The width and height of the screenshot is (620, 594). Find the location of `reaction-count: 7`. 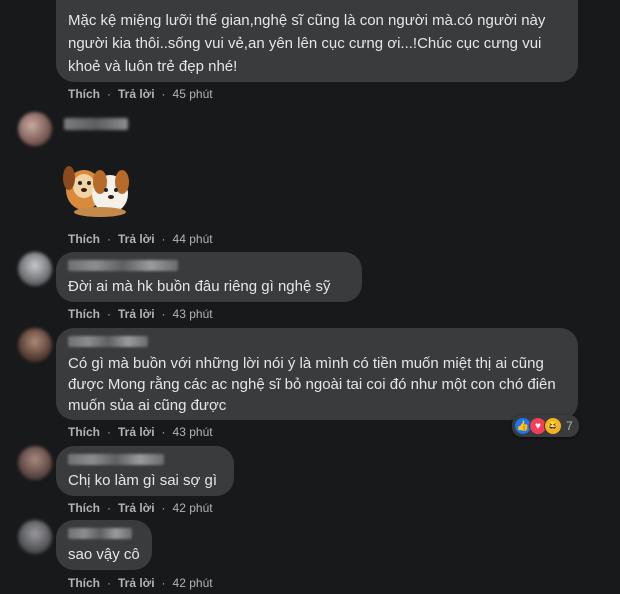

reaction-count: 7 is located at coordinates (569, 426).